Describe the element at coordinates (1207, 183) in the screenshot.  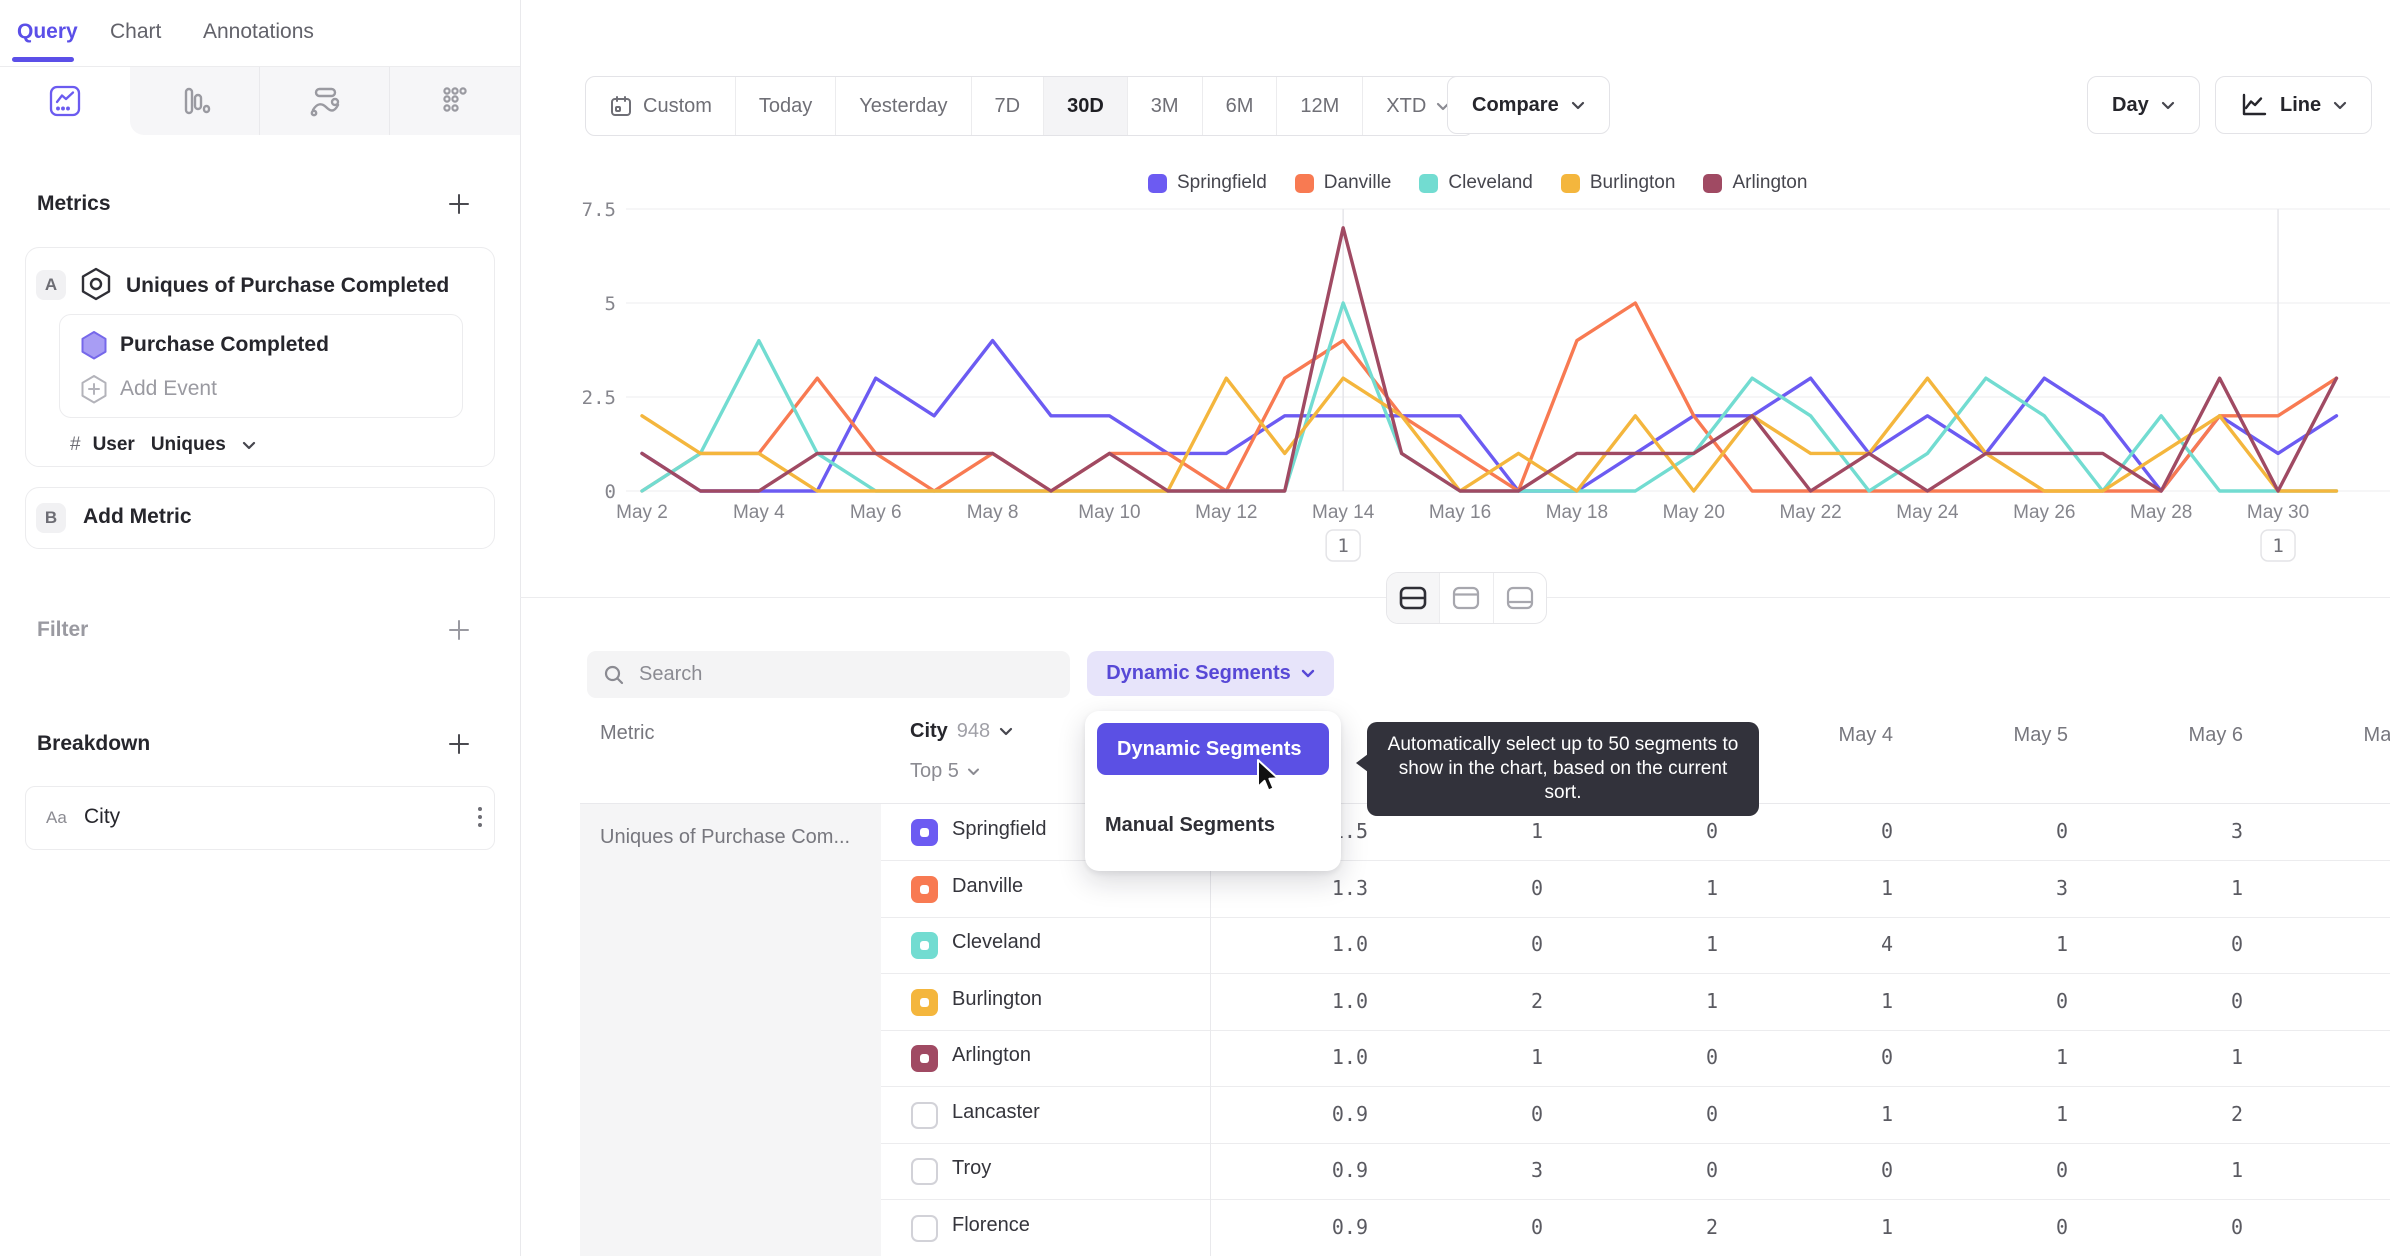
I see `legend-item-springfield: Springfield` at that location.